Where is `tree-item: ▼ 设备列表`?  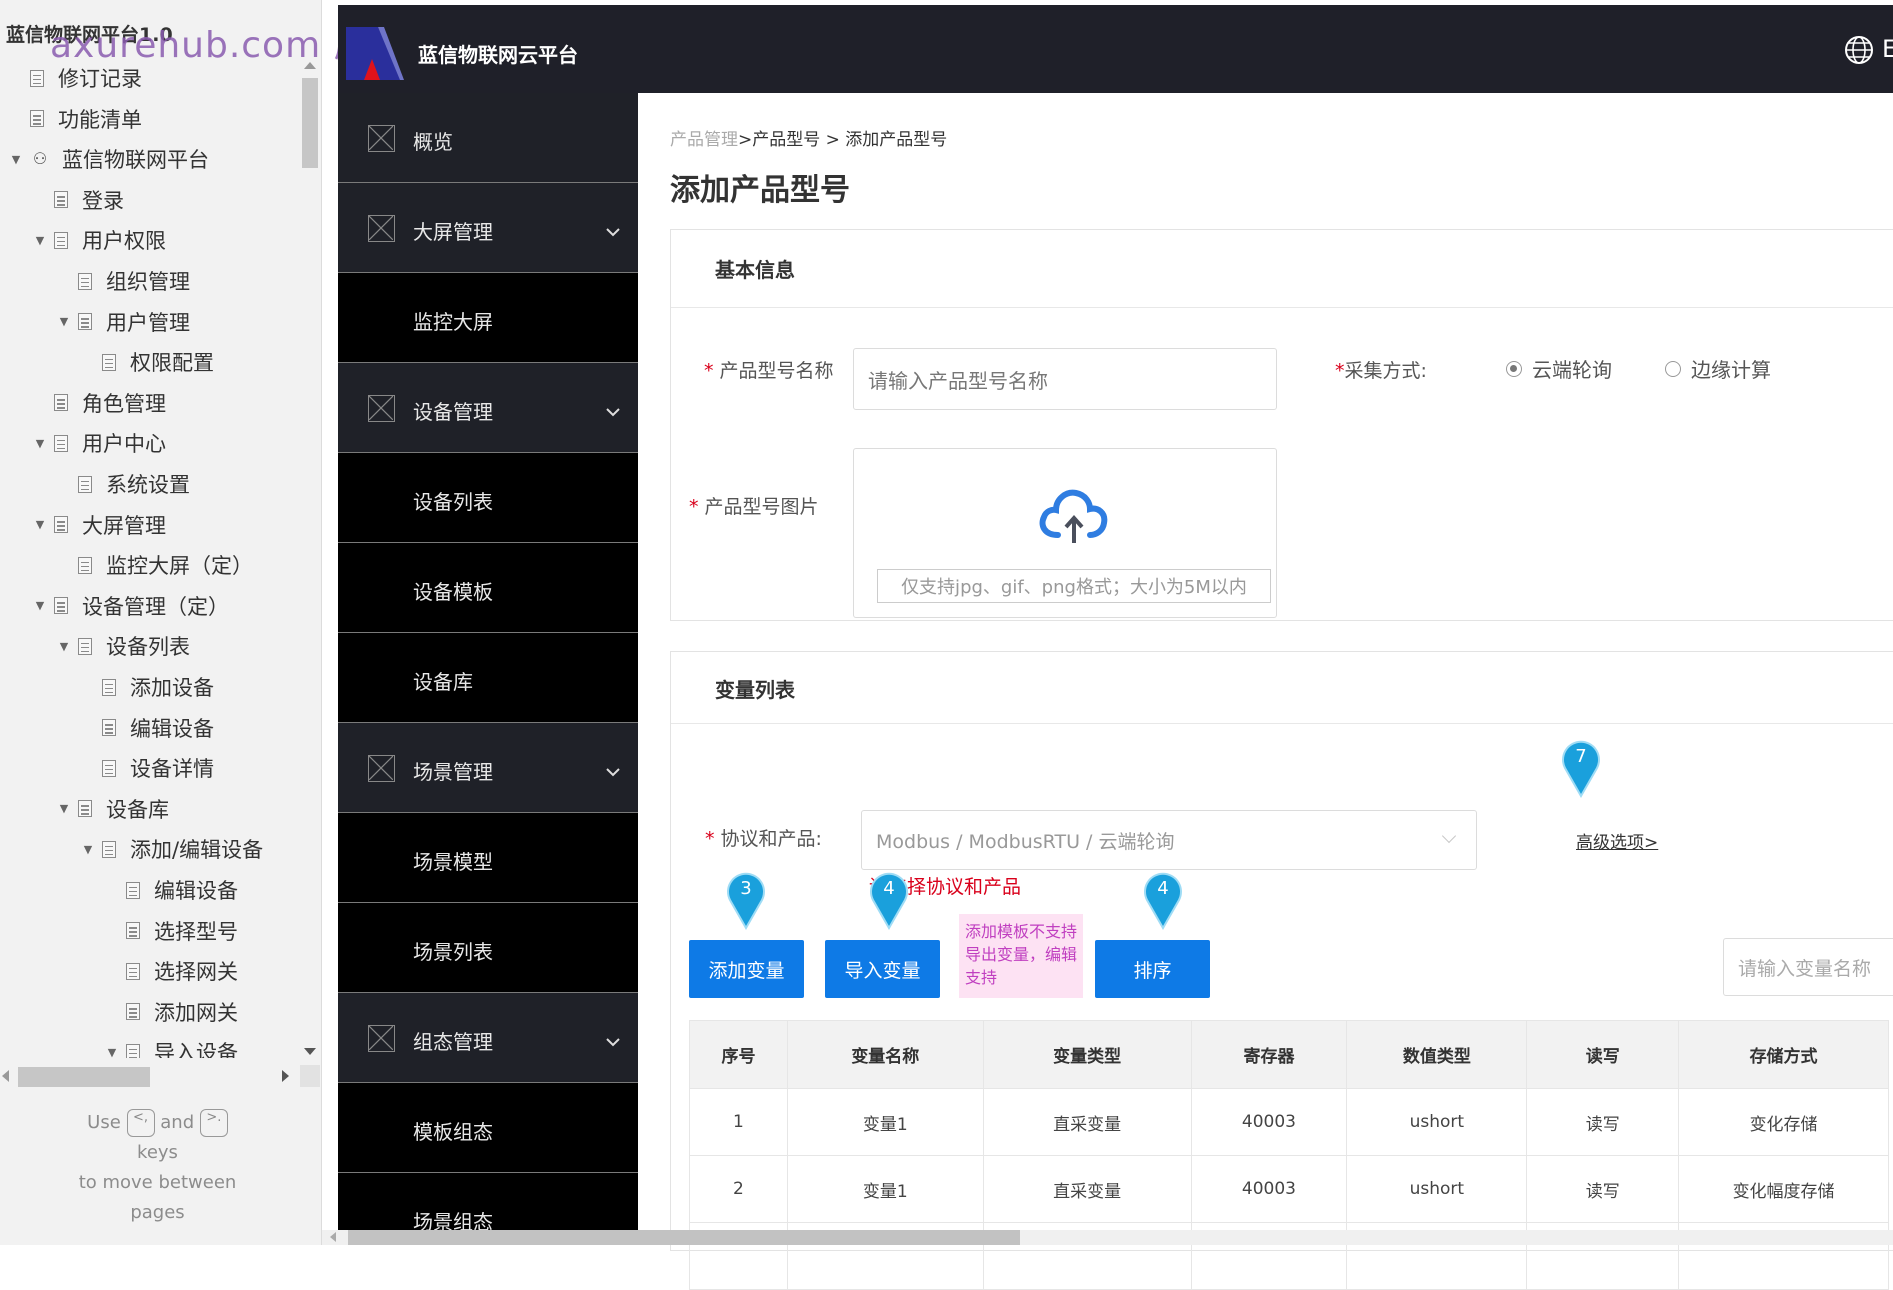
tree-item: ▼ 设备列表 is located at coordinates (123, 646).